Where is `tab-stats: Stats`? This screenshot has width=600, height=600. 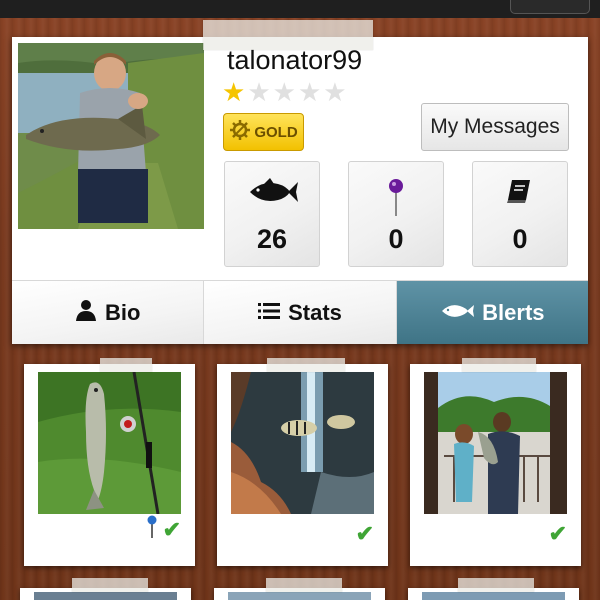
tab-stats: Stats is located at coordinates (300, 312).